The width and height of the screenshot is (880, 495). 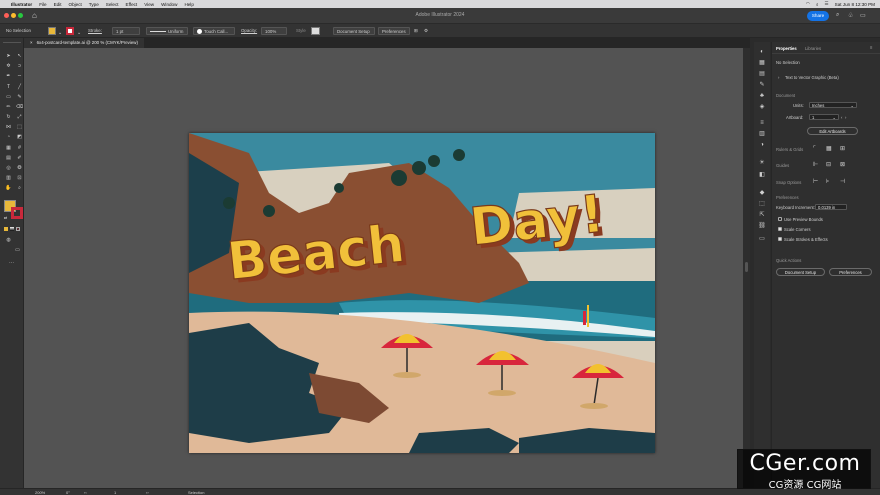 I want to click on keyboard-increment-field: 0.0139 in, so click(x=831, y=207).